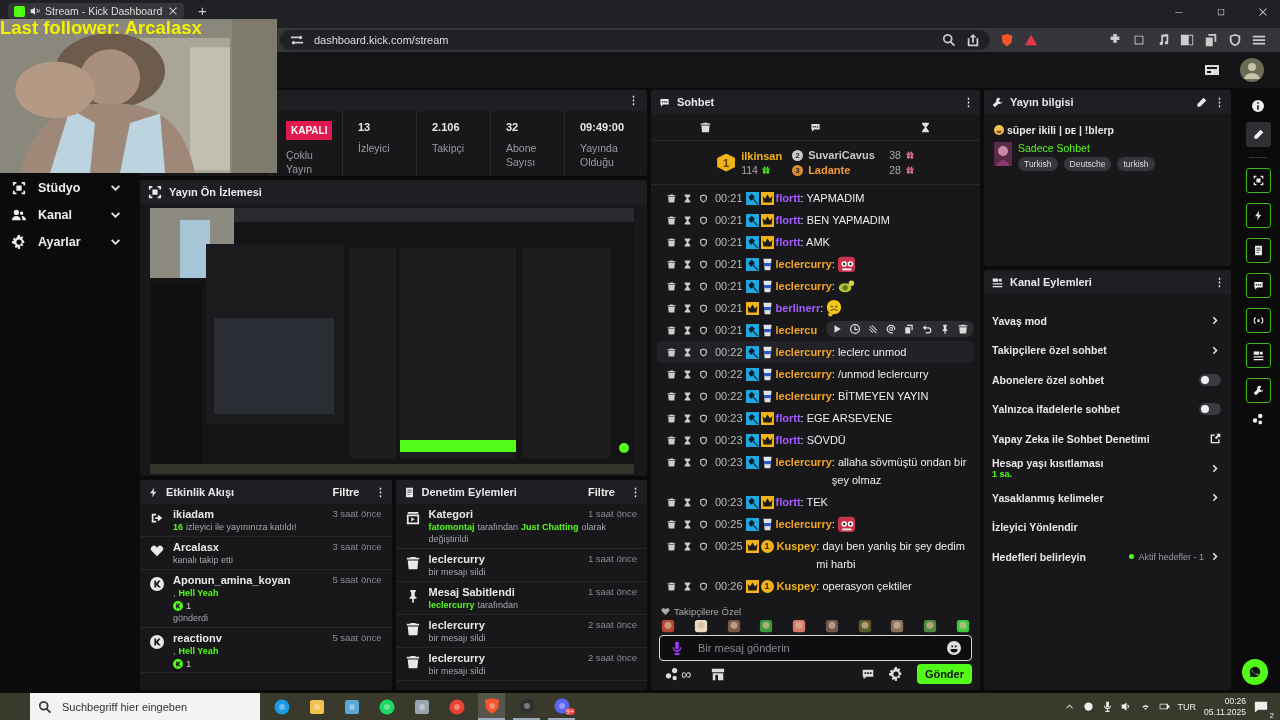 This screenshot has height=720, width=1280. Describe the element at coordinates (899, 471) in the screenshot. I see `message-text: : allaha sövmüştü ondan bir şey olmaz` at that location.